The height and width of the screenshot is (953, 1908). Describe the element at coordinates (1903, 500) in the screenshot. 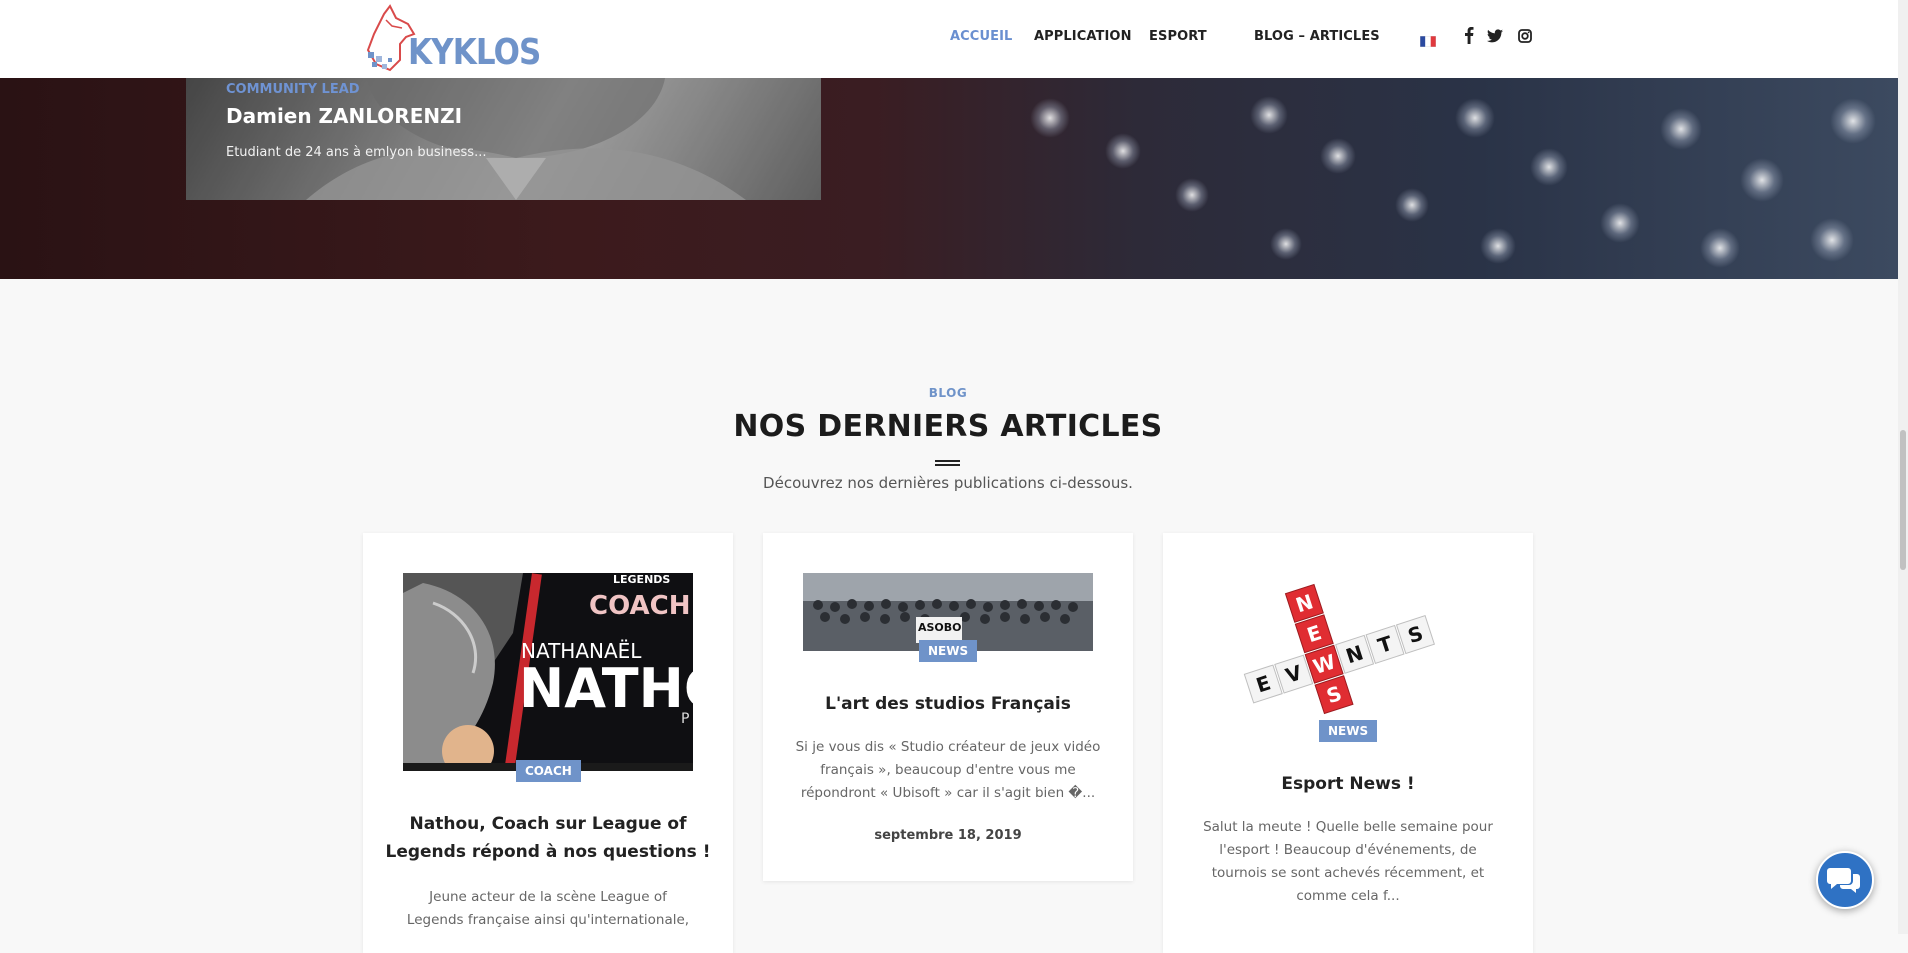

I see `scrollbar-thumb` at that location.